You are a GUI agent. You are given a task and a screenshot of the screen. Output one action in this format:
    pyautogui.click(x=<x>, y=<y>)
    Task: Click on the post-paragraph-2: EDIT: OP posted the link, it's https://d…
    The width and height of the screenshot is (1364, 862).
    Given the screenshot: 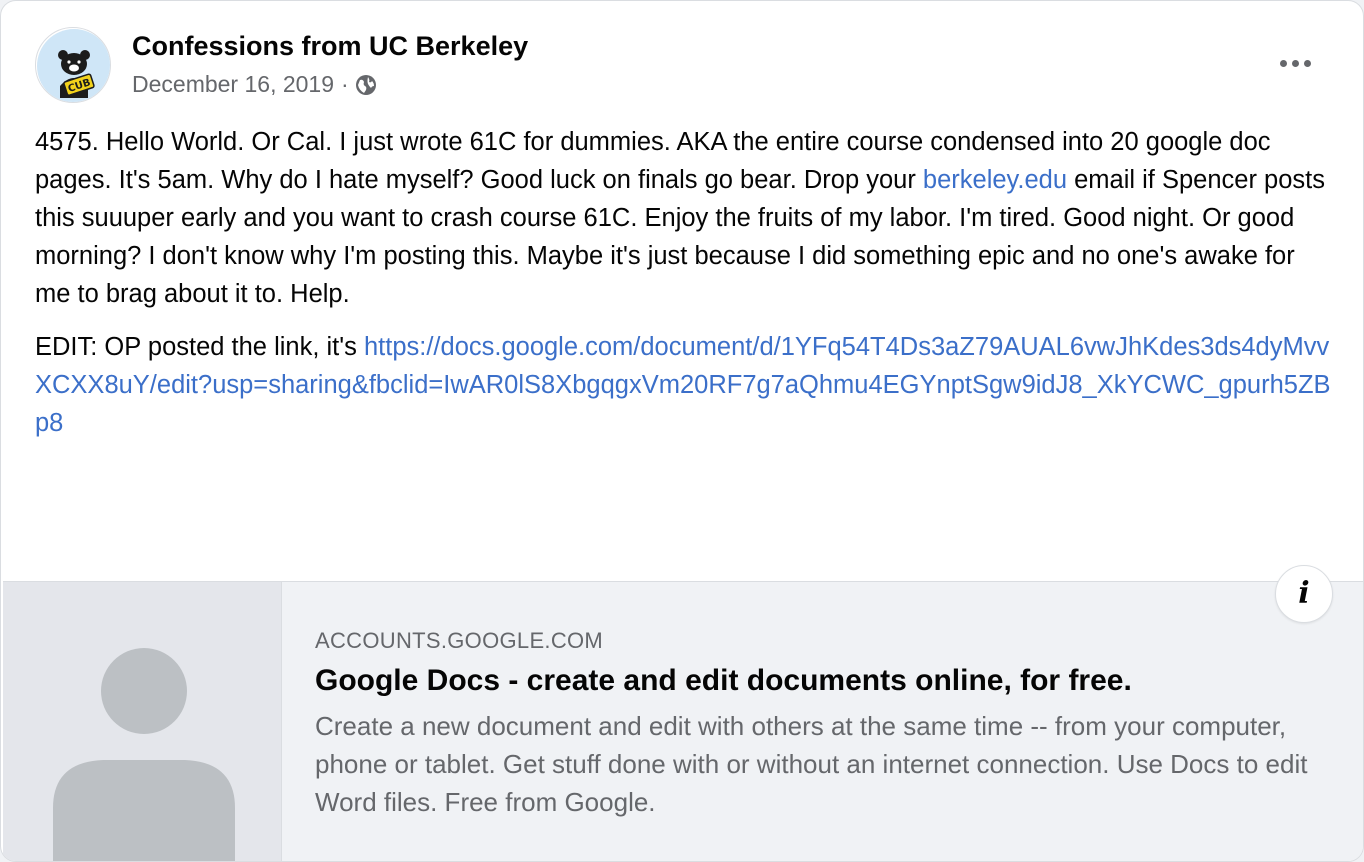 What is the action you would take?
    pyautogui.click(x=685, y=385)
    